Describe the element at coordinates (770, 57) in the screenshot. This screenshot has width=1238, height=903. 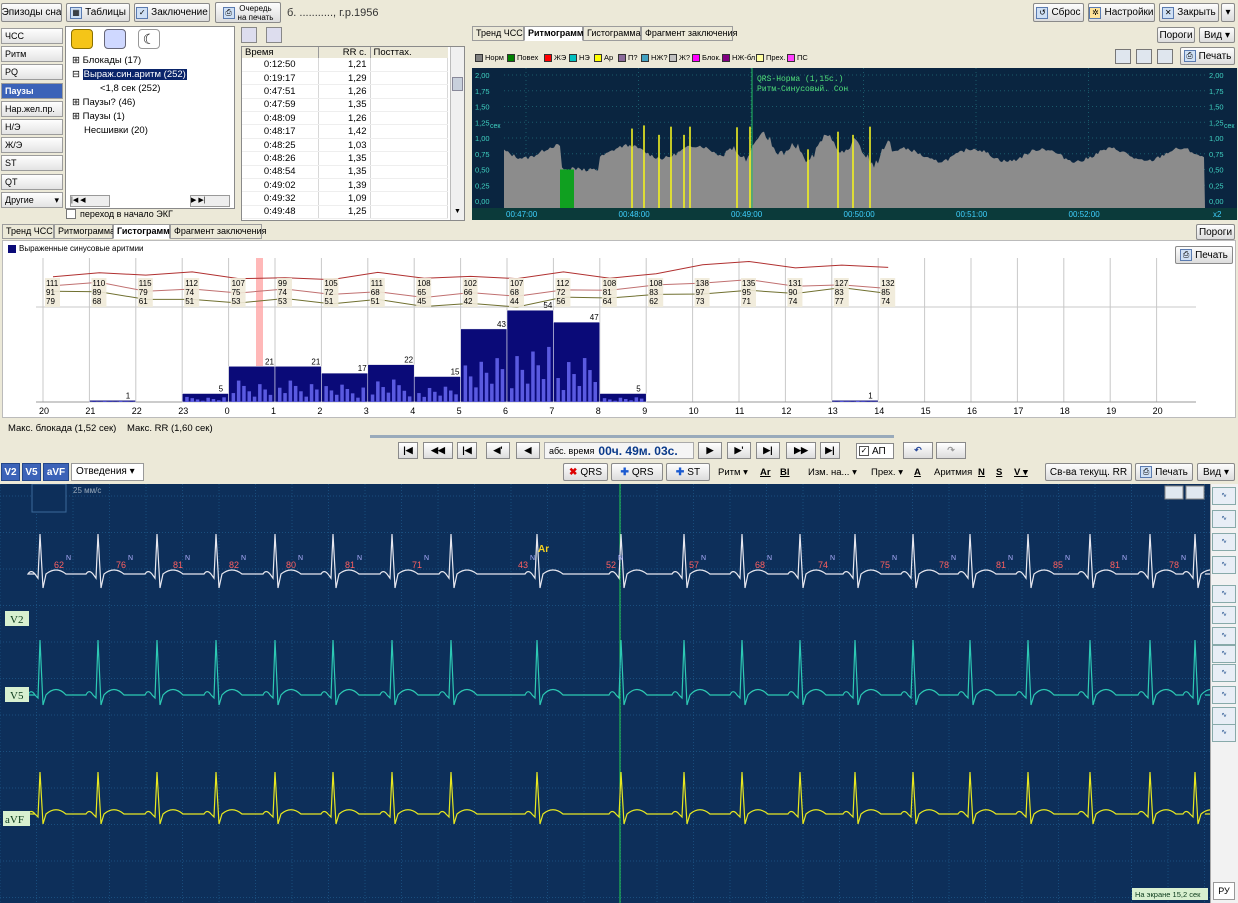
I see `legend-item: Прех.` at that location.